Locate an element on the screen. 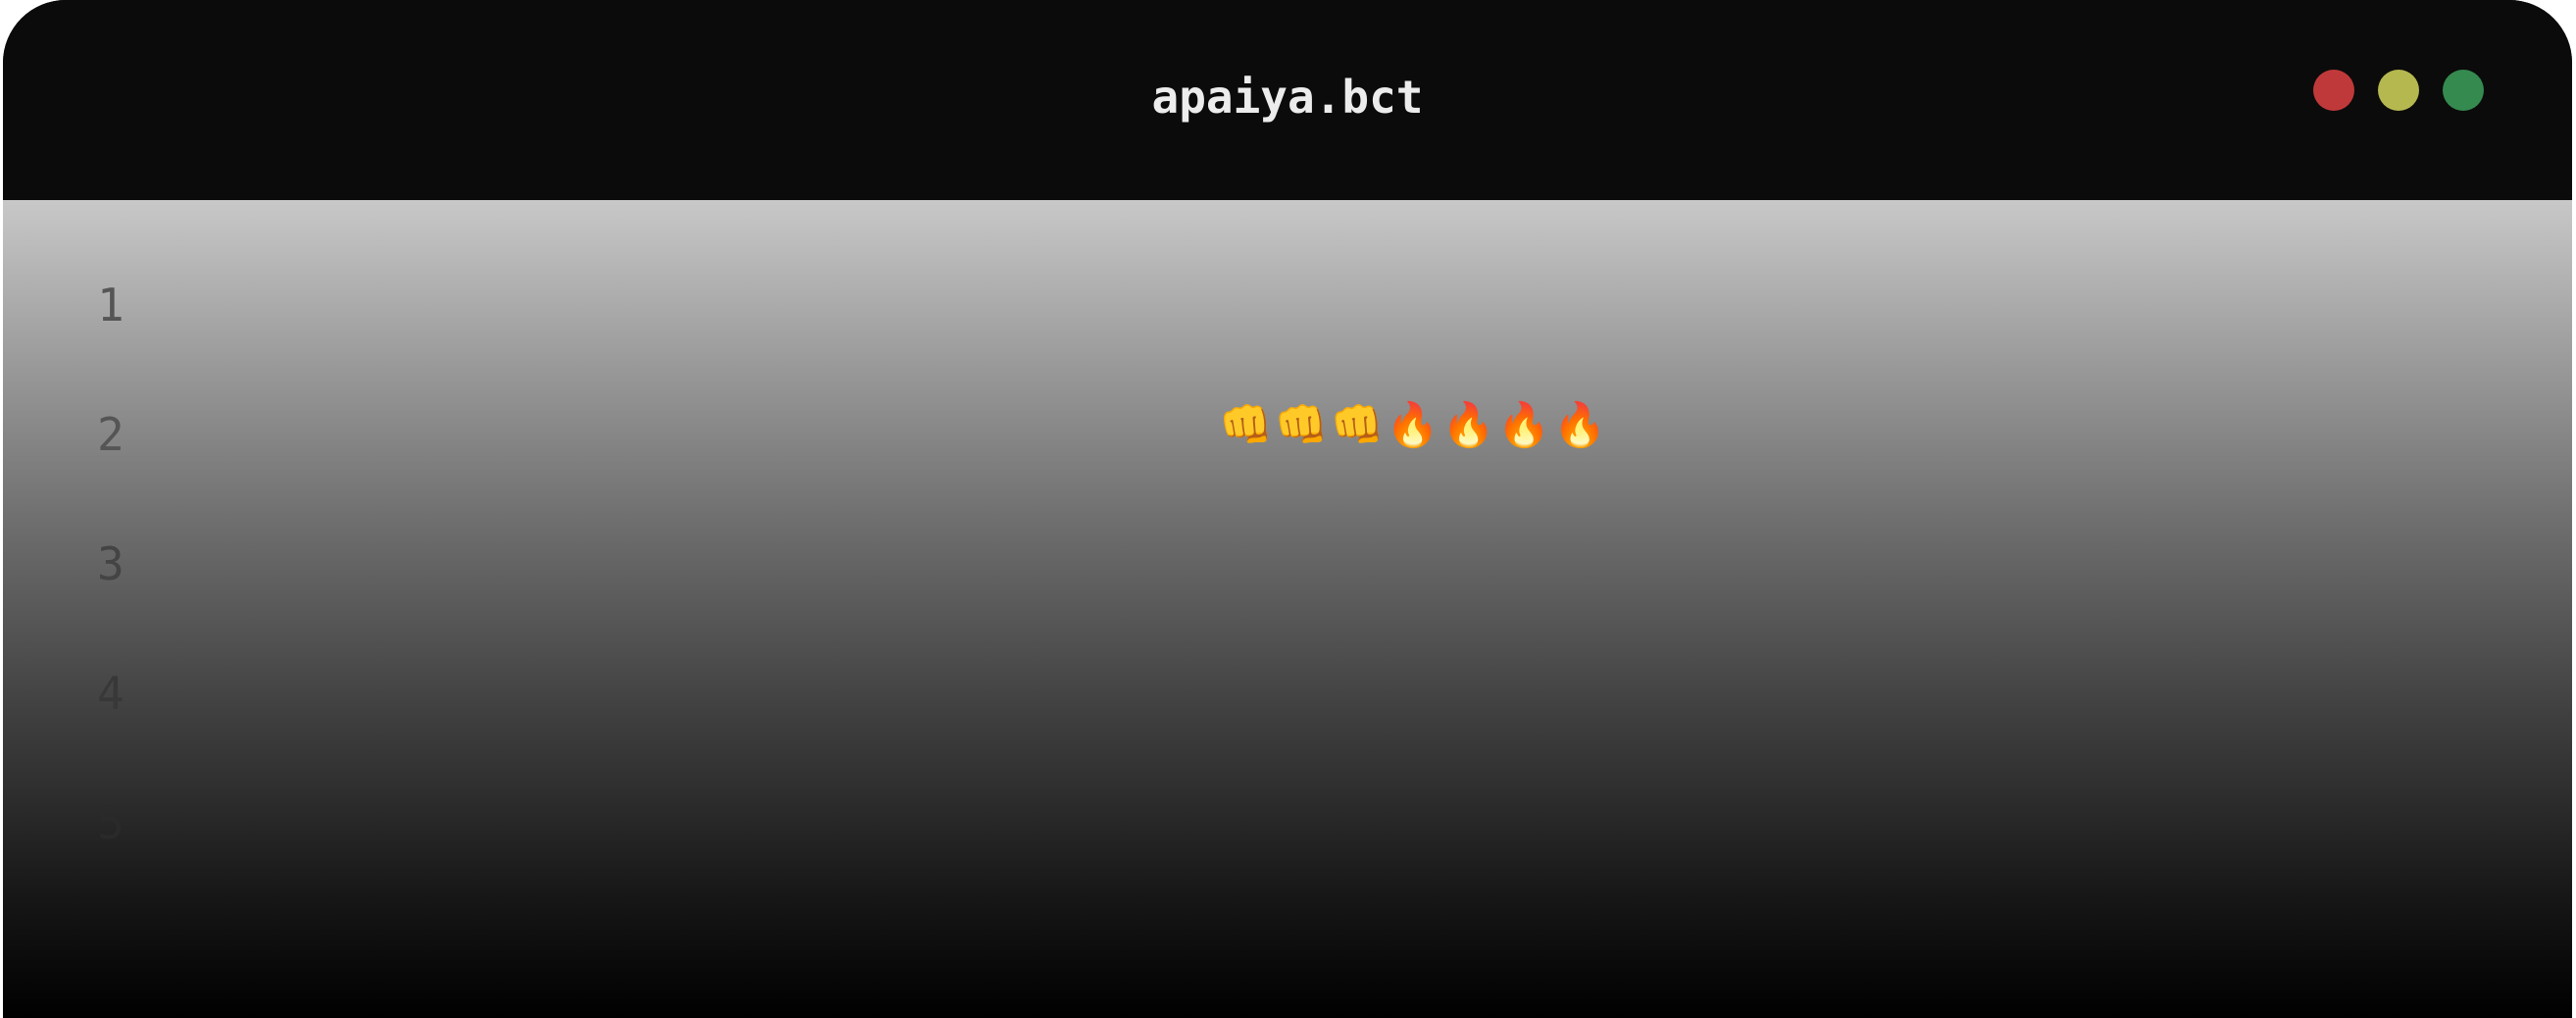 The width and height of the screenshot is (2576, 1018). window-controls is located at coordinates (2398, 90).